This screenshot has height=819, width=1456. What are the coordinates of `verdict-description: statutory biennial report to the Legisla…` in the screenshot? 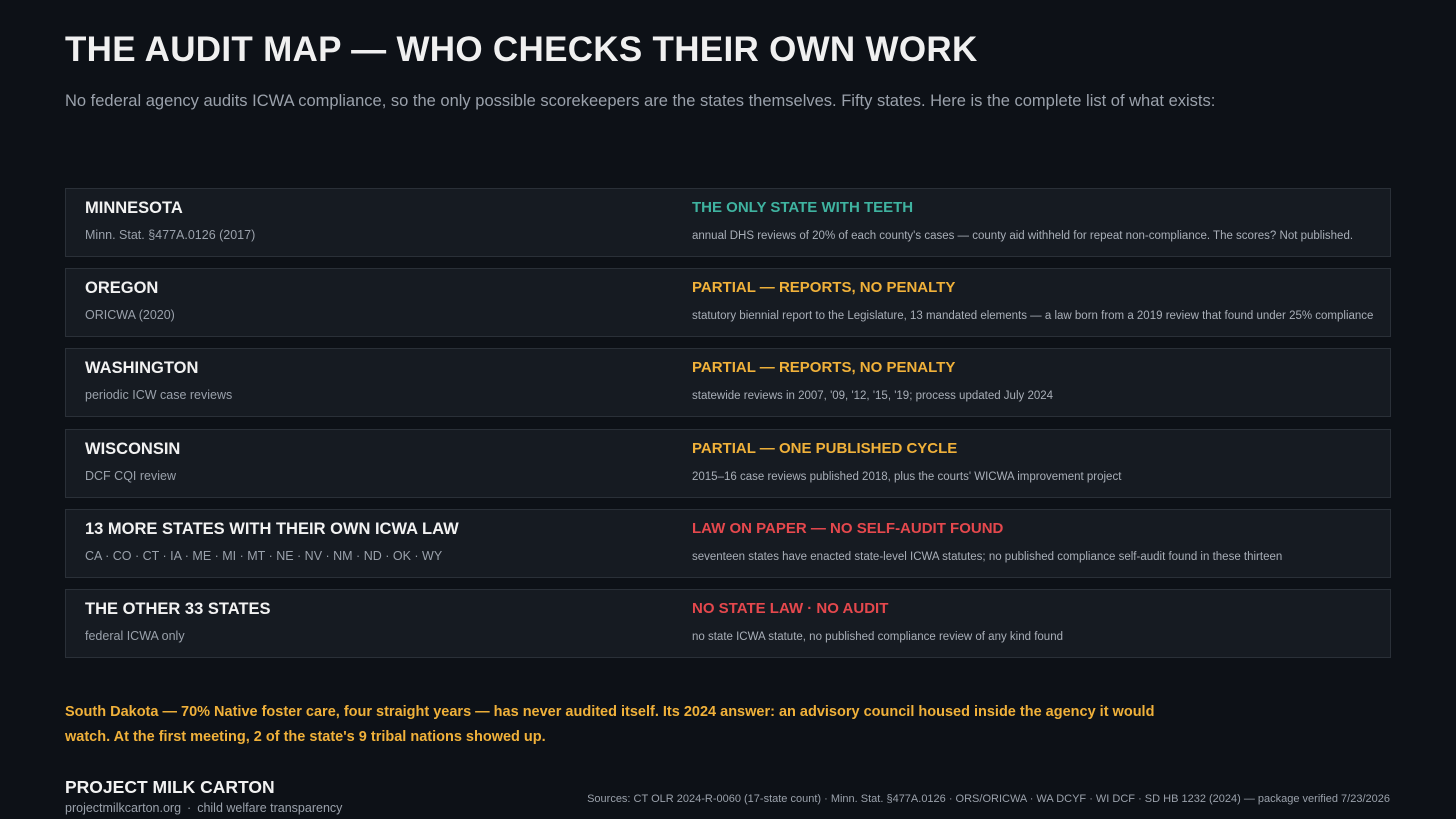 It's located at (1033, 316).